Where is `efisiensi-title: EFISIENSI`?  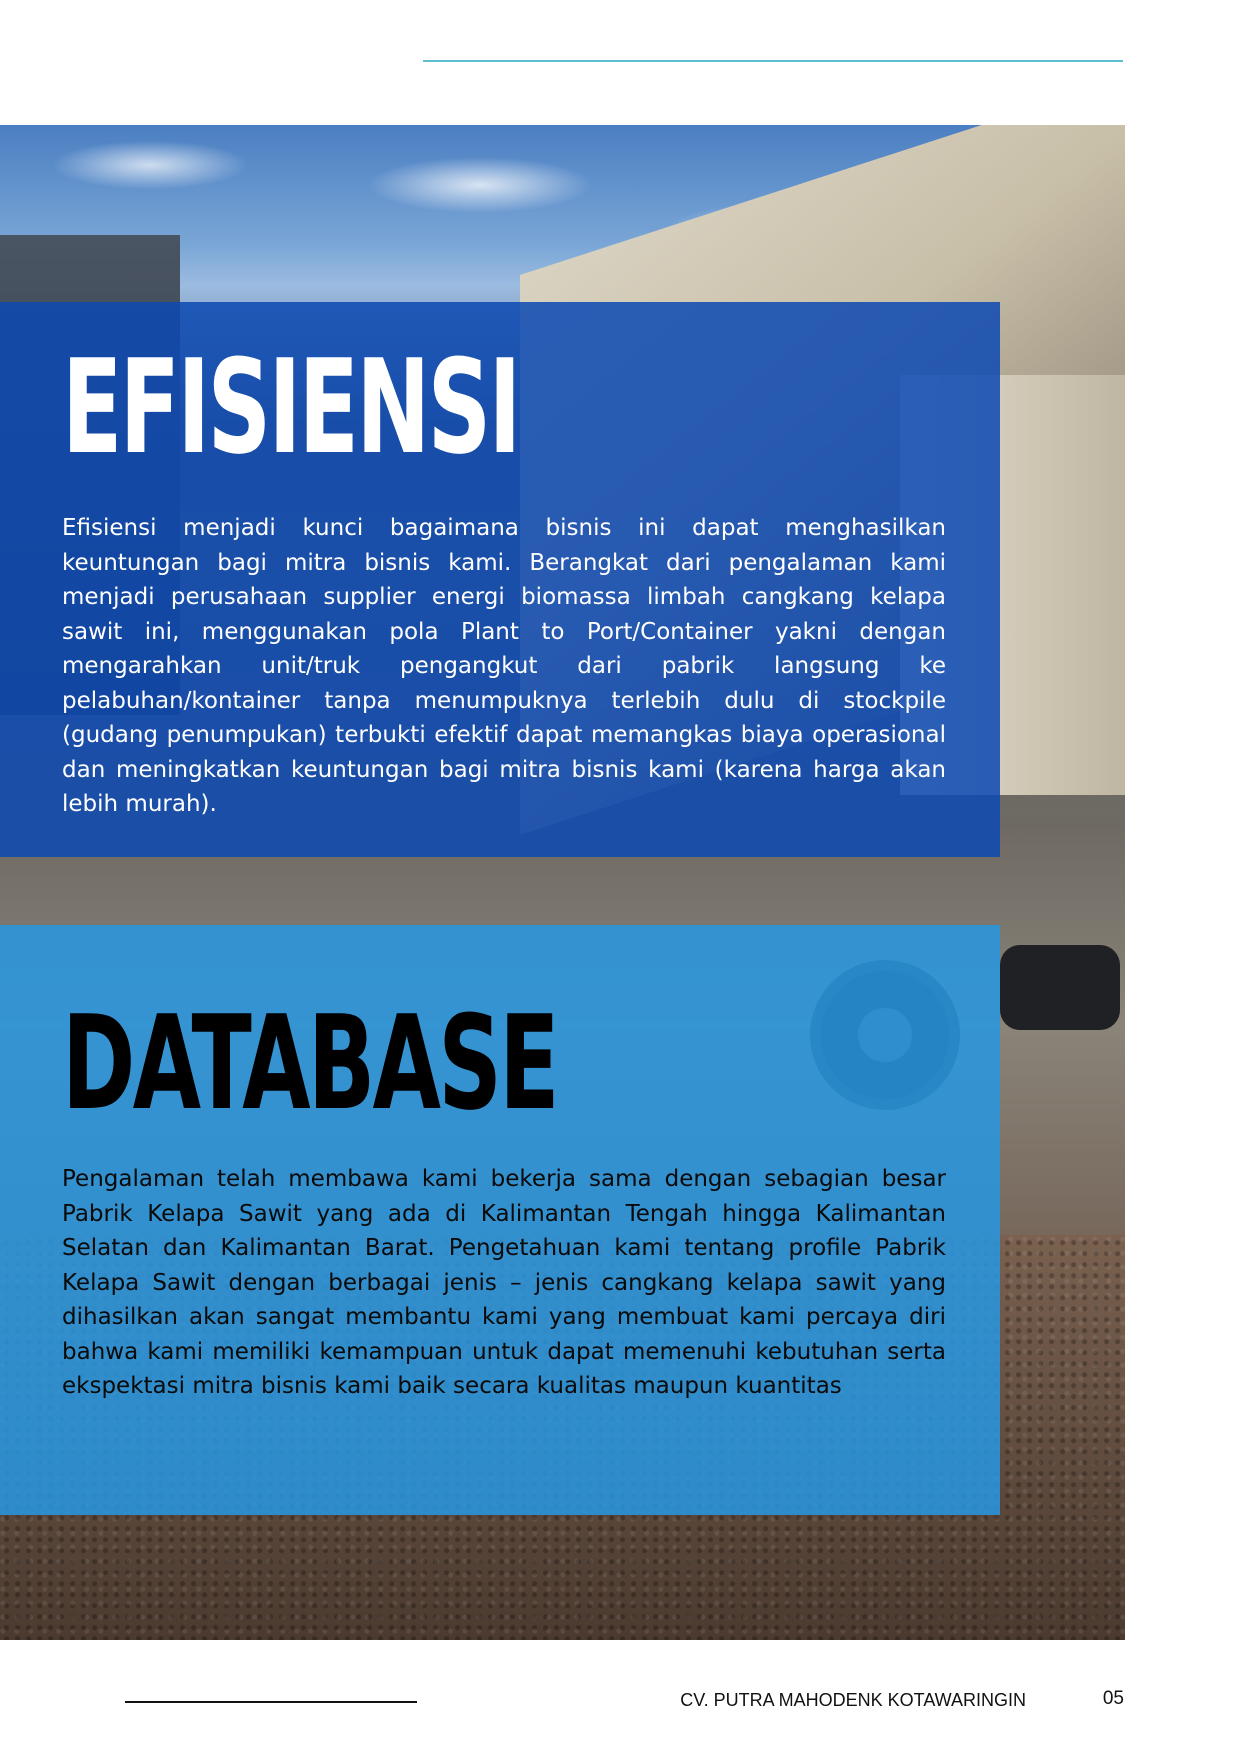 efisiensi-title: EFISIENSI is located at coordinates (291, 407).